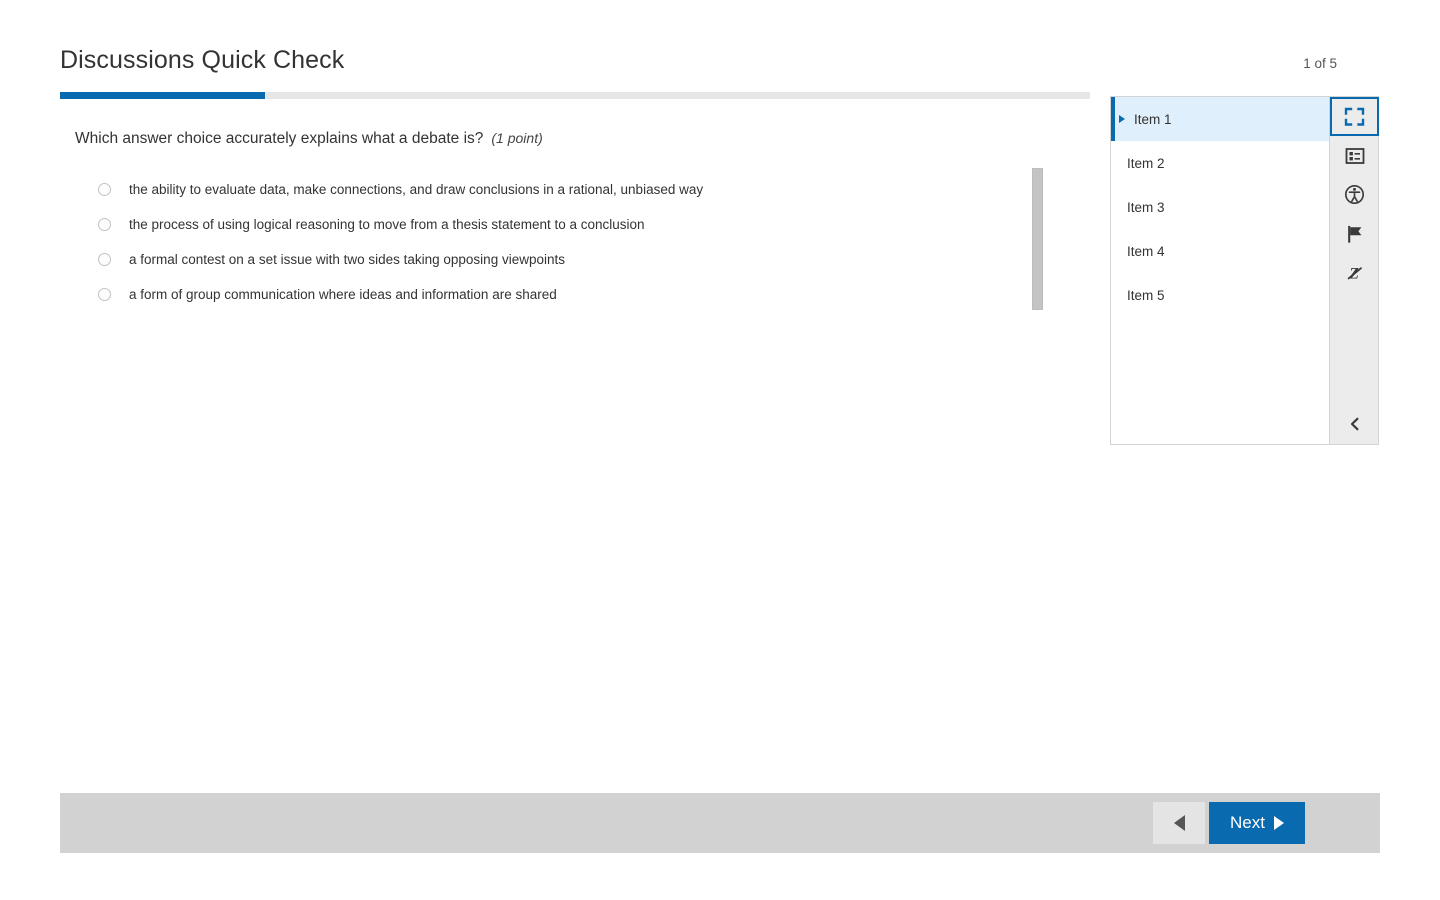  I want to click on item-nav-label: Item 4, so click(1146, 251).